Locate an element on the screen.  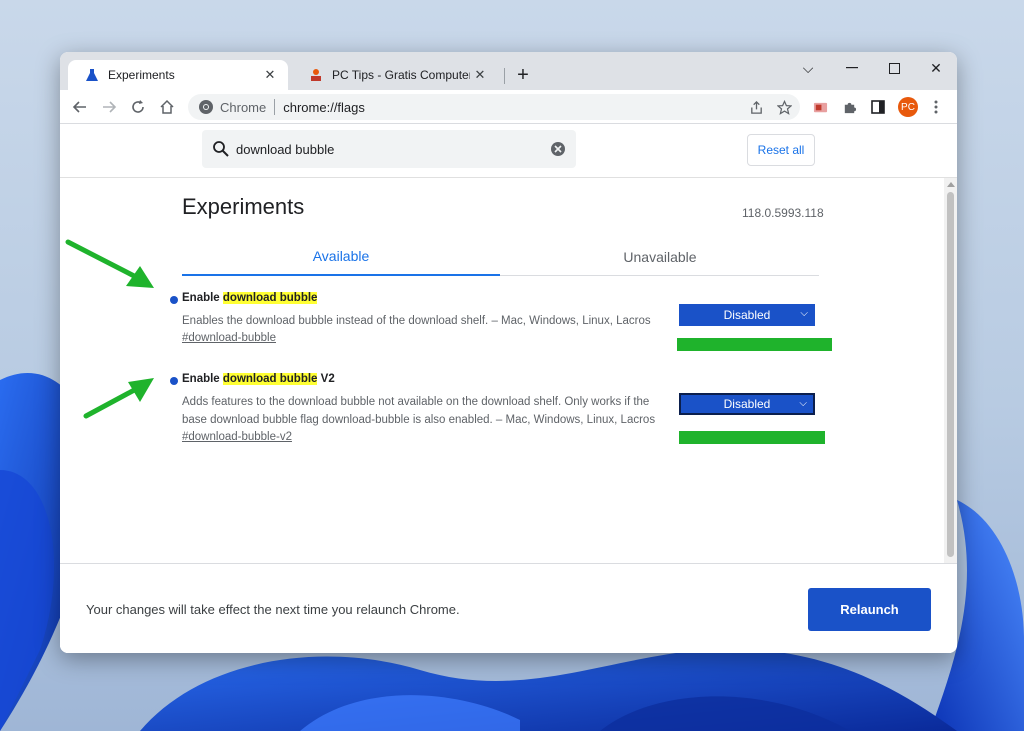
forward-arrow-icon is located at coordinates (109, 107).